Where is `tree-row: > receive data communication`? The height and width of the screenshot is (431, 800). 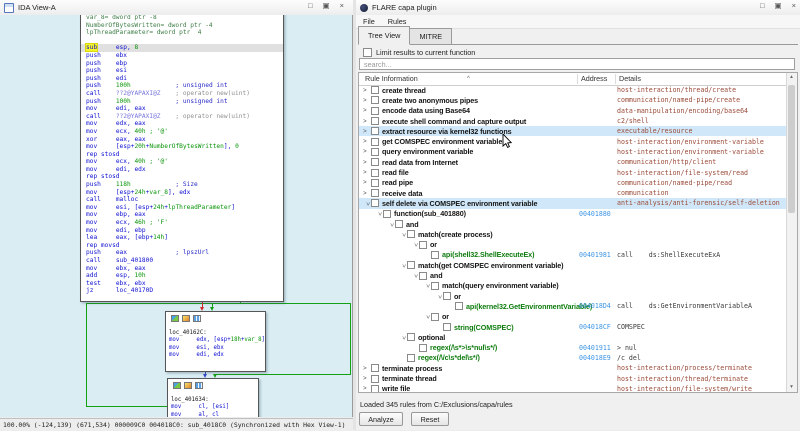 tree-row: > receive data communication is located at coordinates (573, 193).